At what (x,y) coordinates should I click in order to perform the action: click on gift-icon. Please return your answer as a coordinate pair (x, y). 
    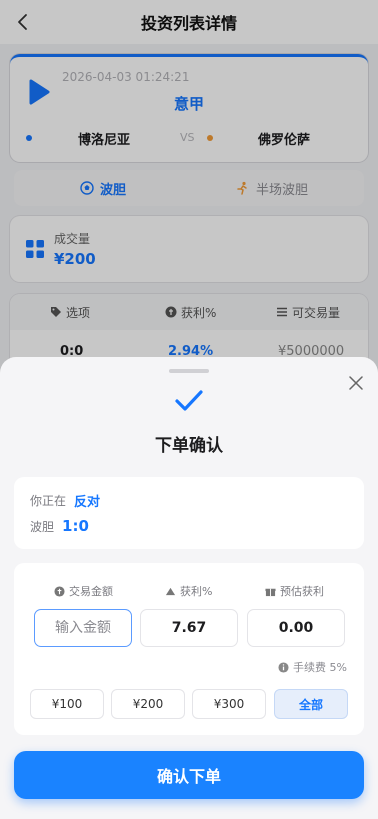
    Looking at the image, I should click on (270, 592).